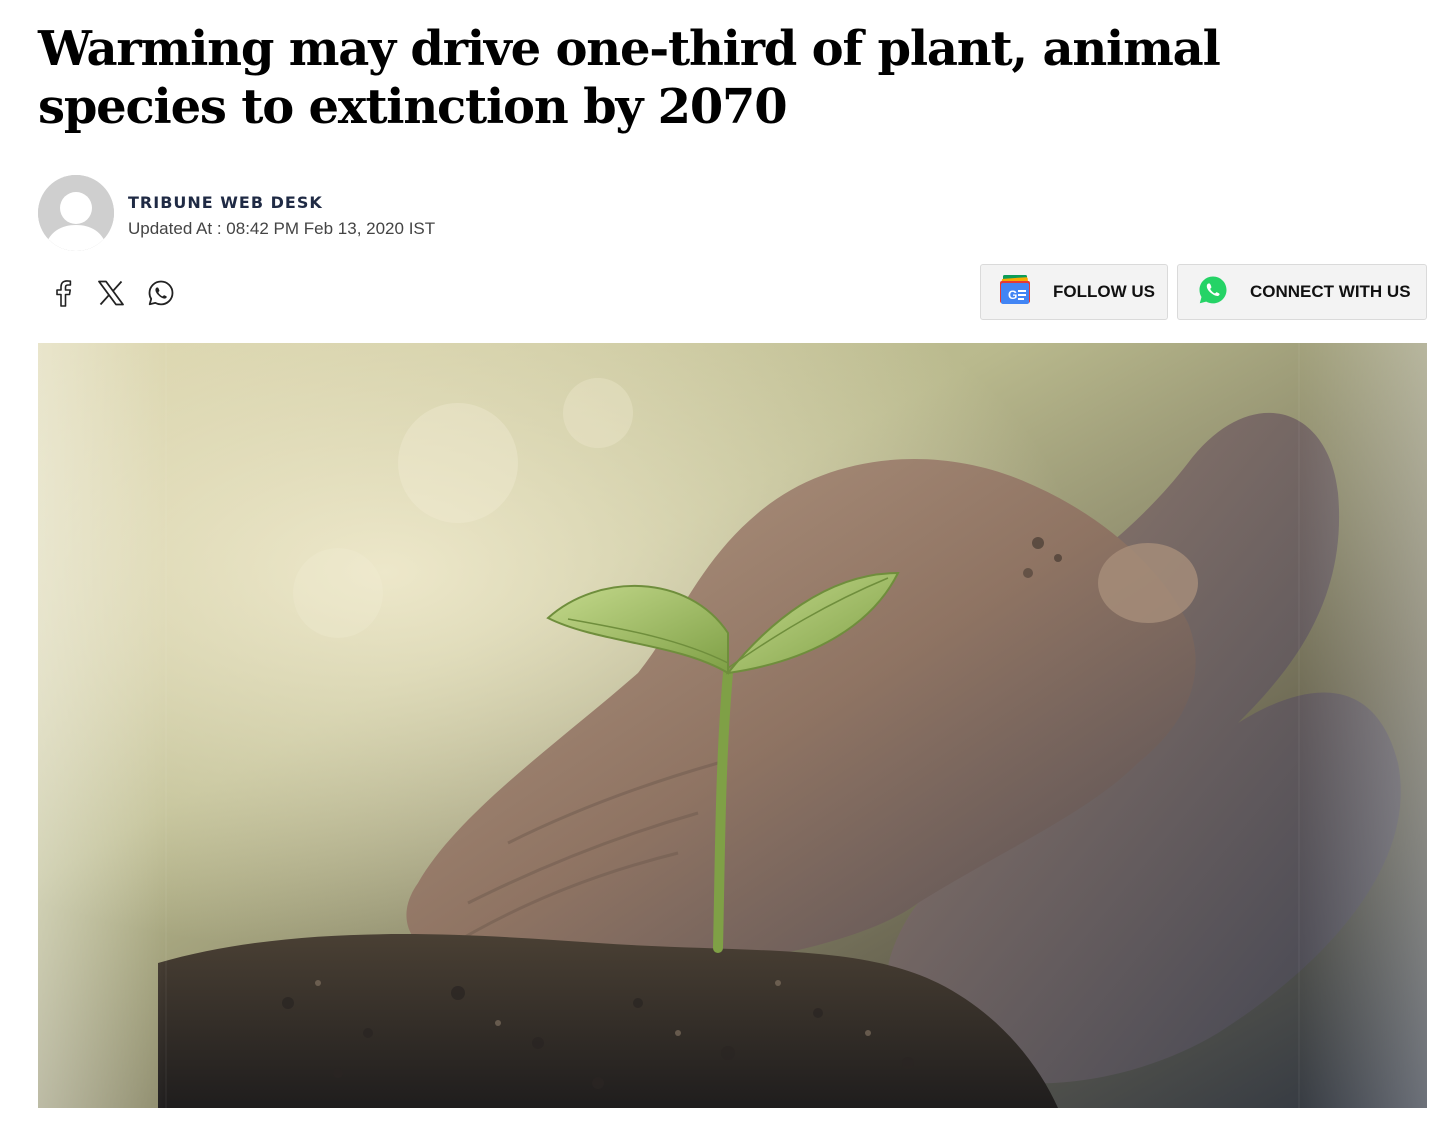  Describe the element at coordinates (1012, 295) in the screenshot. I see `svg-text: G` at that location.